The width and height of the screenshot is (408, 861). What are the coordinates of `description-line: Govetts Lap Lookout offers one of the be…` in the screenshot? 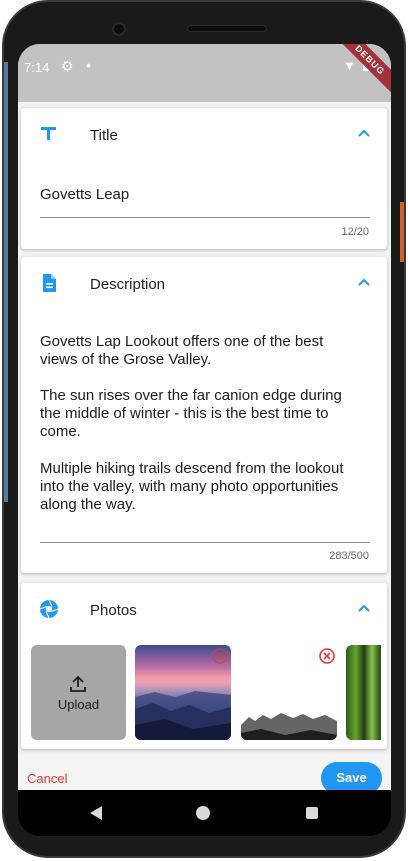 It's located at (182, 341).